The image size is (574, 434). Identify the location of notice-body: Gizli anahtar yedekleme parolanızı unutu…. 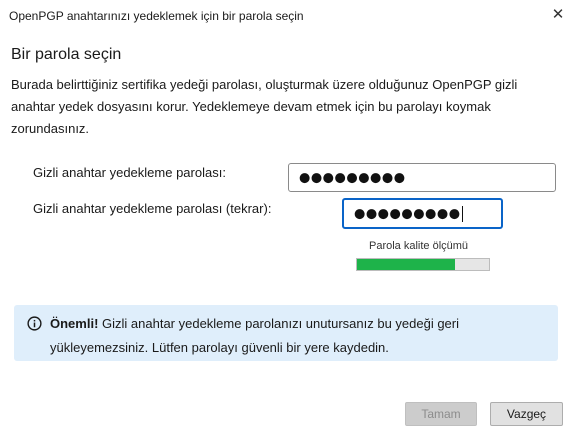
(255, 335).